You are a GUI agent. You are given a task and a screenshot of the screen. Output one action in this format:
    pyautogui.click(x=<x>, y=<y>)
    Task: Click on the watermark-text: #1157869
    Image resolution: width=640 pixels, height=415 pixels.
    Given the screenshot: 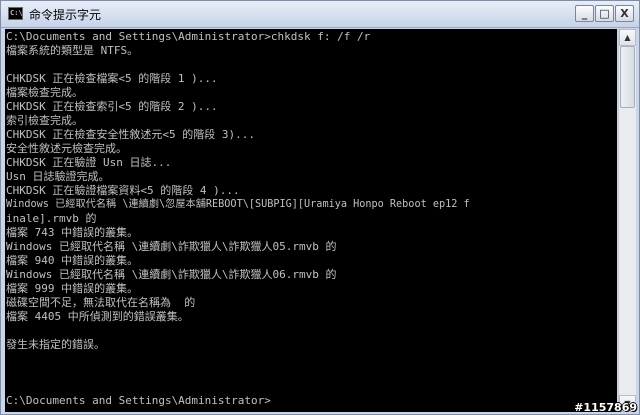 What is the action you would take?
    pyautogui.click(x=605, y=407)
    